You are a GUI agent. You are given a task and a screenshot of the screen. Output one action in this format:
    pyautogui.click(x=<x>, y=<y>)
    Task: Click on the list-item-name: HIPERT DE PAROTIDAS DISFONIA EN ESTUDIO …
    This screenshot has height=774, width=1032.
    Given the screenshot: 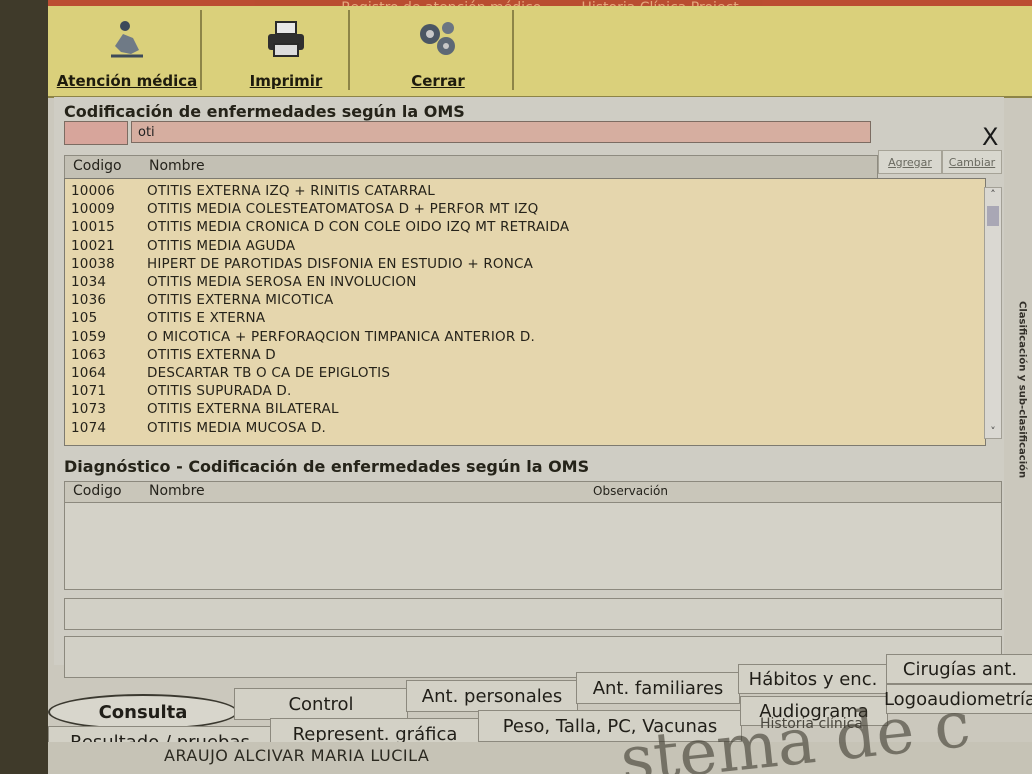 What is the action you would take?
    pyautogui.click(x=340, y=263)
    